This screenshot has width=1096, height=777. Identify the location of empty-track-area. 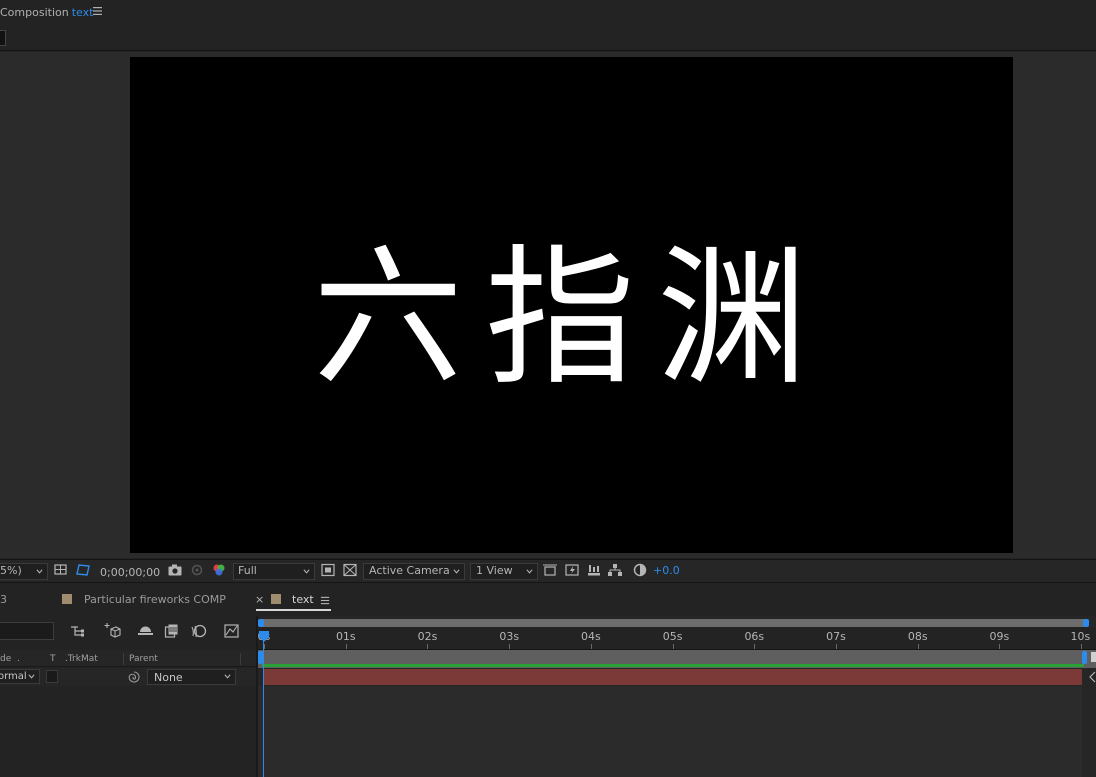
(670, 731).